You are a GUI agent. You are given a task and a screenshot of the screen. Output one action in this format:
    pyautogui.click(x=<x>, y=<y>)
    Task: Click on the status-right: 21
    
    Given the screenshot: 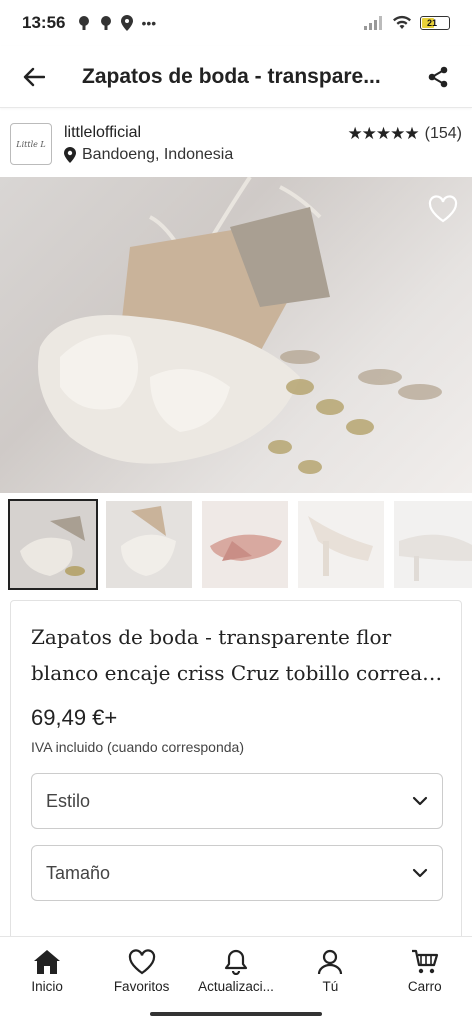 What is the action you would take?
    pyautogui.click(x=407, y=23)
    